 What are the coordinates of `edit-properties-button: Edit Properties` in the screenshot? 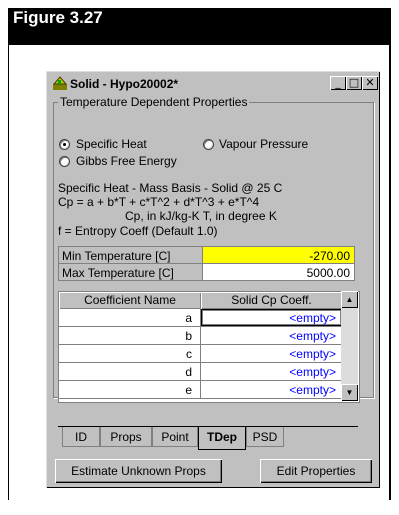 It's located at (316, 471).